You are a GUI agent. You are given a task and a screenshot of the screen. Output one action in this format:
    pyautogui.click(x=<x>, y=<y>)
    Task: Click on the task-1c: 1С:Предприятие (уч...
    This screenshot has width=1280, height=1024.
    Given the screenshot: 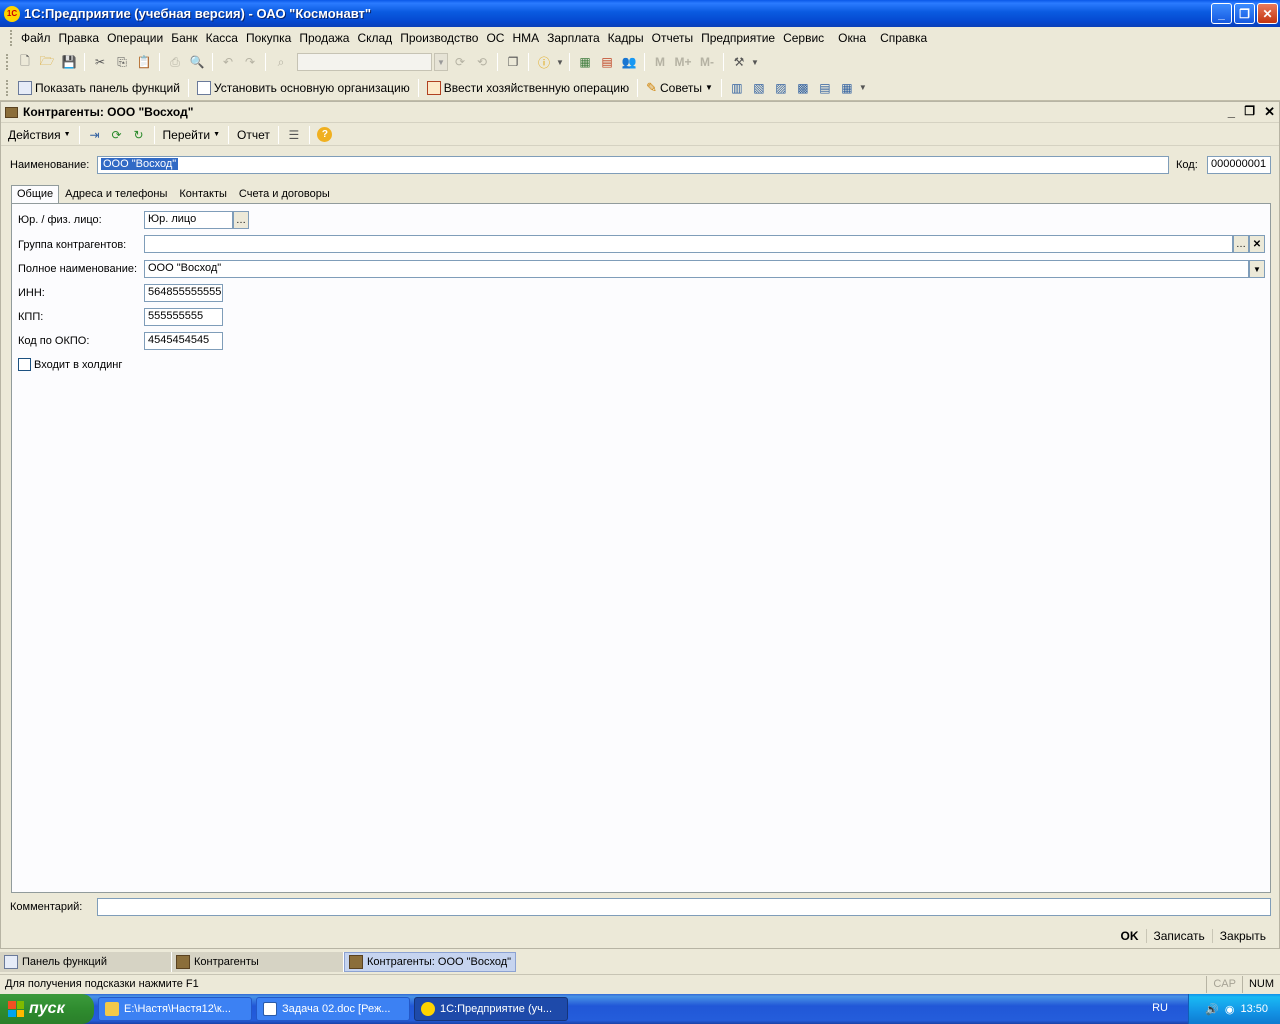 What is the action you would take?
    pyautogui.click(x=491, y=1009)
    